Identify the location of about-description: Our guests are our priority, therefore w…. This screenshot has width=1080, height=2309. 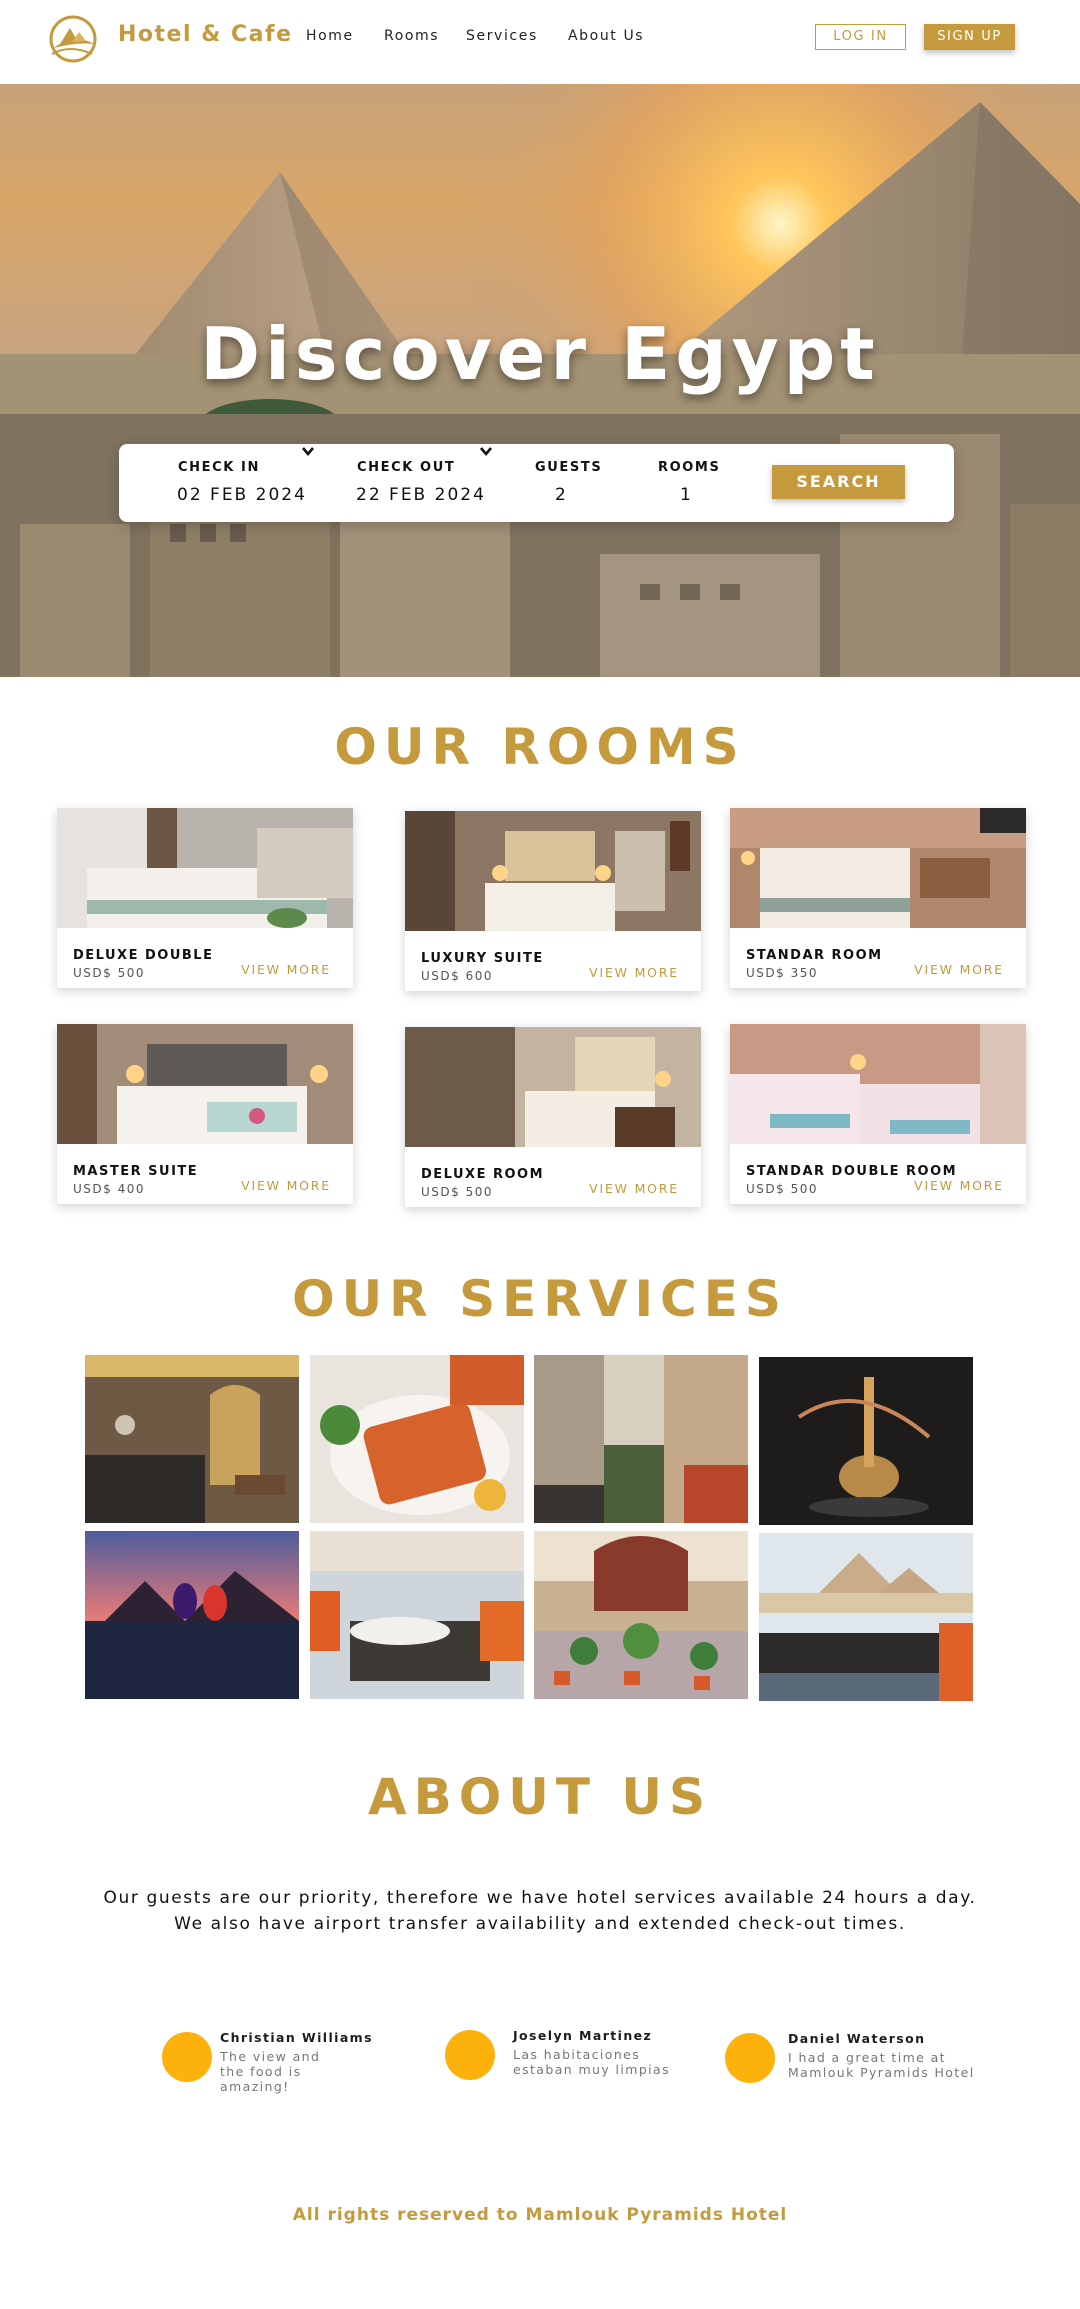
(540, 1911).